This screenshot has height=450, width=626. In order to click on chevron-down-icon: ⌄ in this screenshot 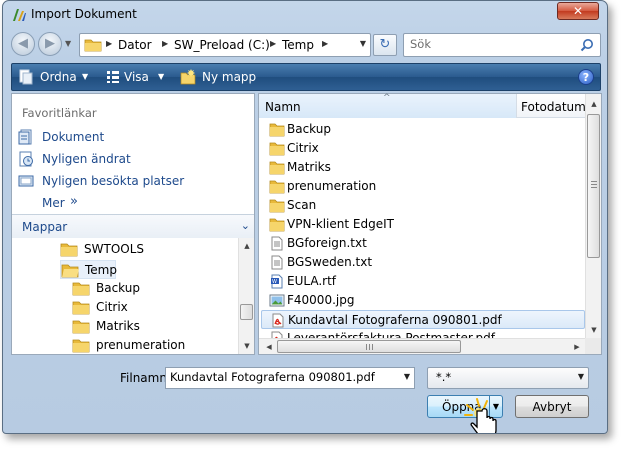, I will do `click(245, 225)`.